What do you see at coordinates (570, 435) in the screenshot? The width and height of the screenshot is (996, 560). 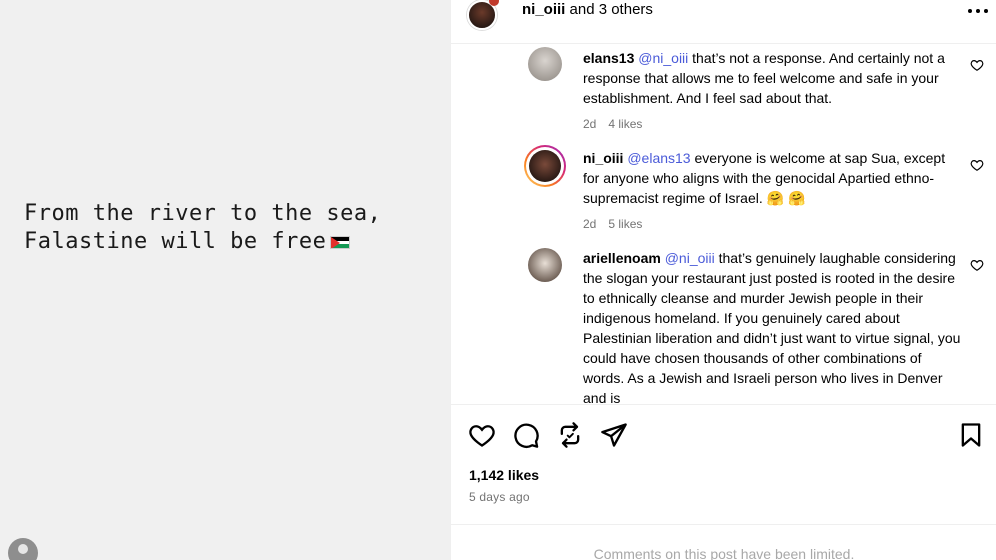 I see `repost-icon` at bounding box center [570, 435].